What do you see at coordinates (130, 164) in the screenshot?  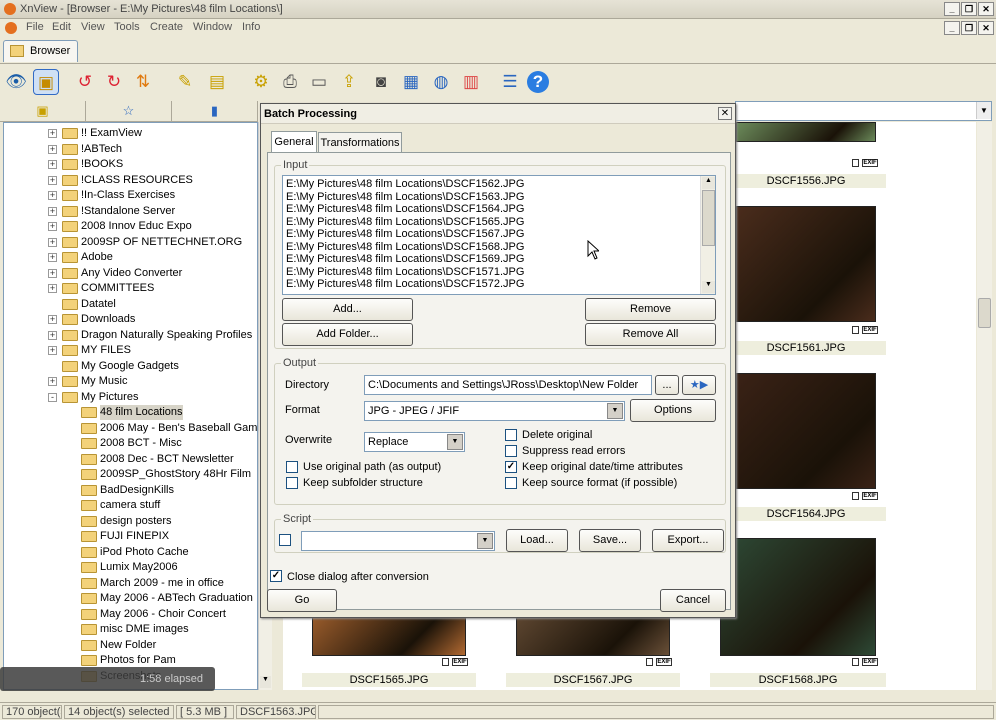 I see `tree-item: + !BOOKS` at bounding box center [130, 164].